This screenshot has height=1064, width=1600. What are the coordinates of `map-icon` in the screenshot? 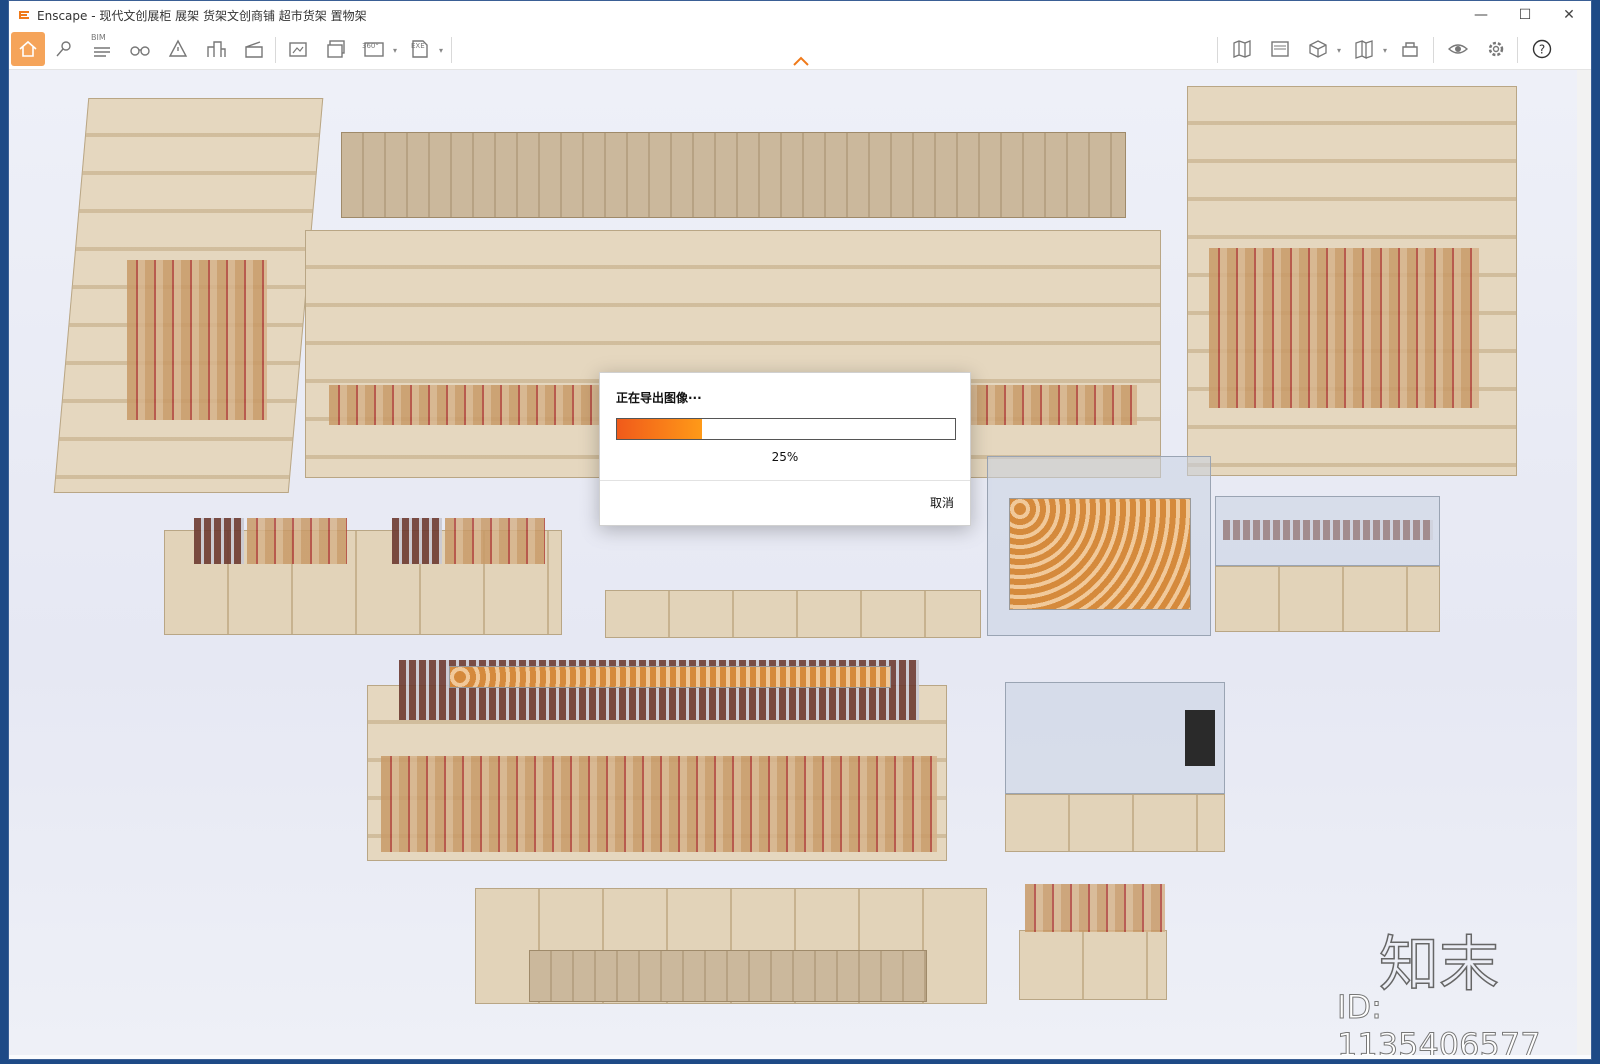 It's located at (1242, 49).